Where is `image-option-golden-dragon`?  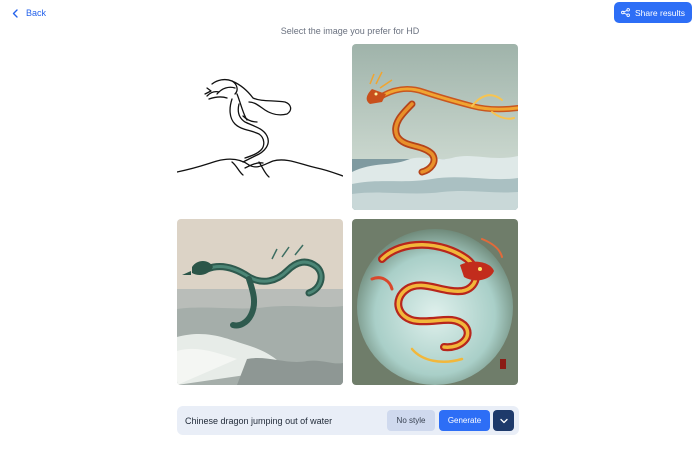
image-option-golden-dragon is located at coordinates (435, 127).